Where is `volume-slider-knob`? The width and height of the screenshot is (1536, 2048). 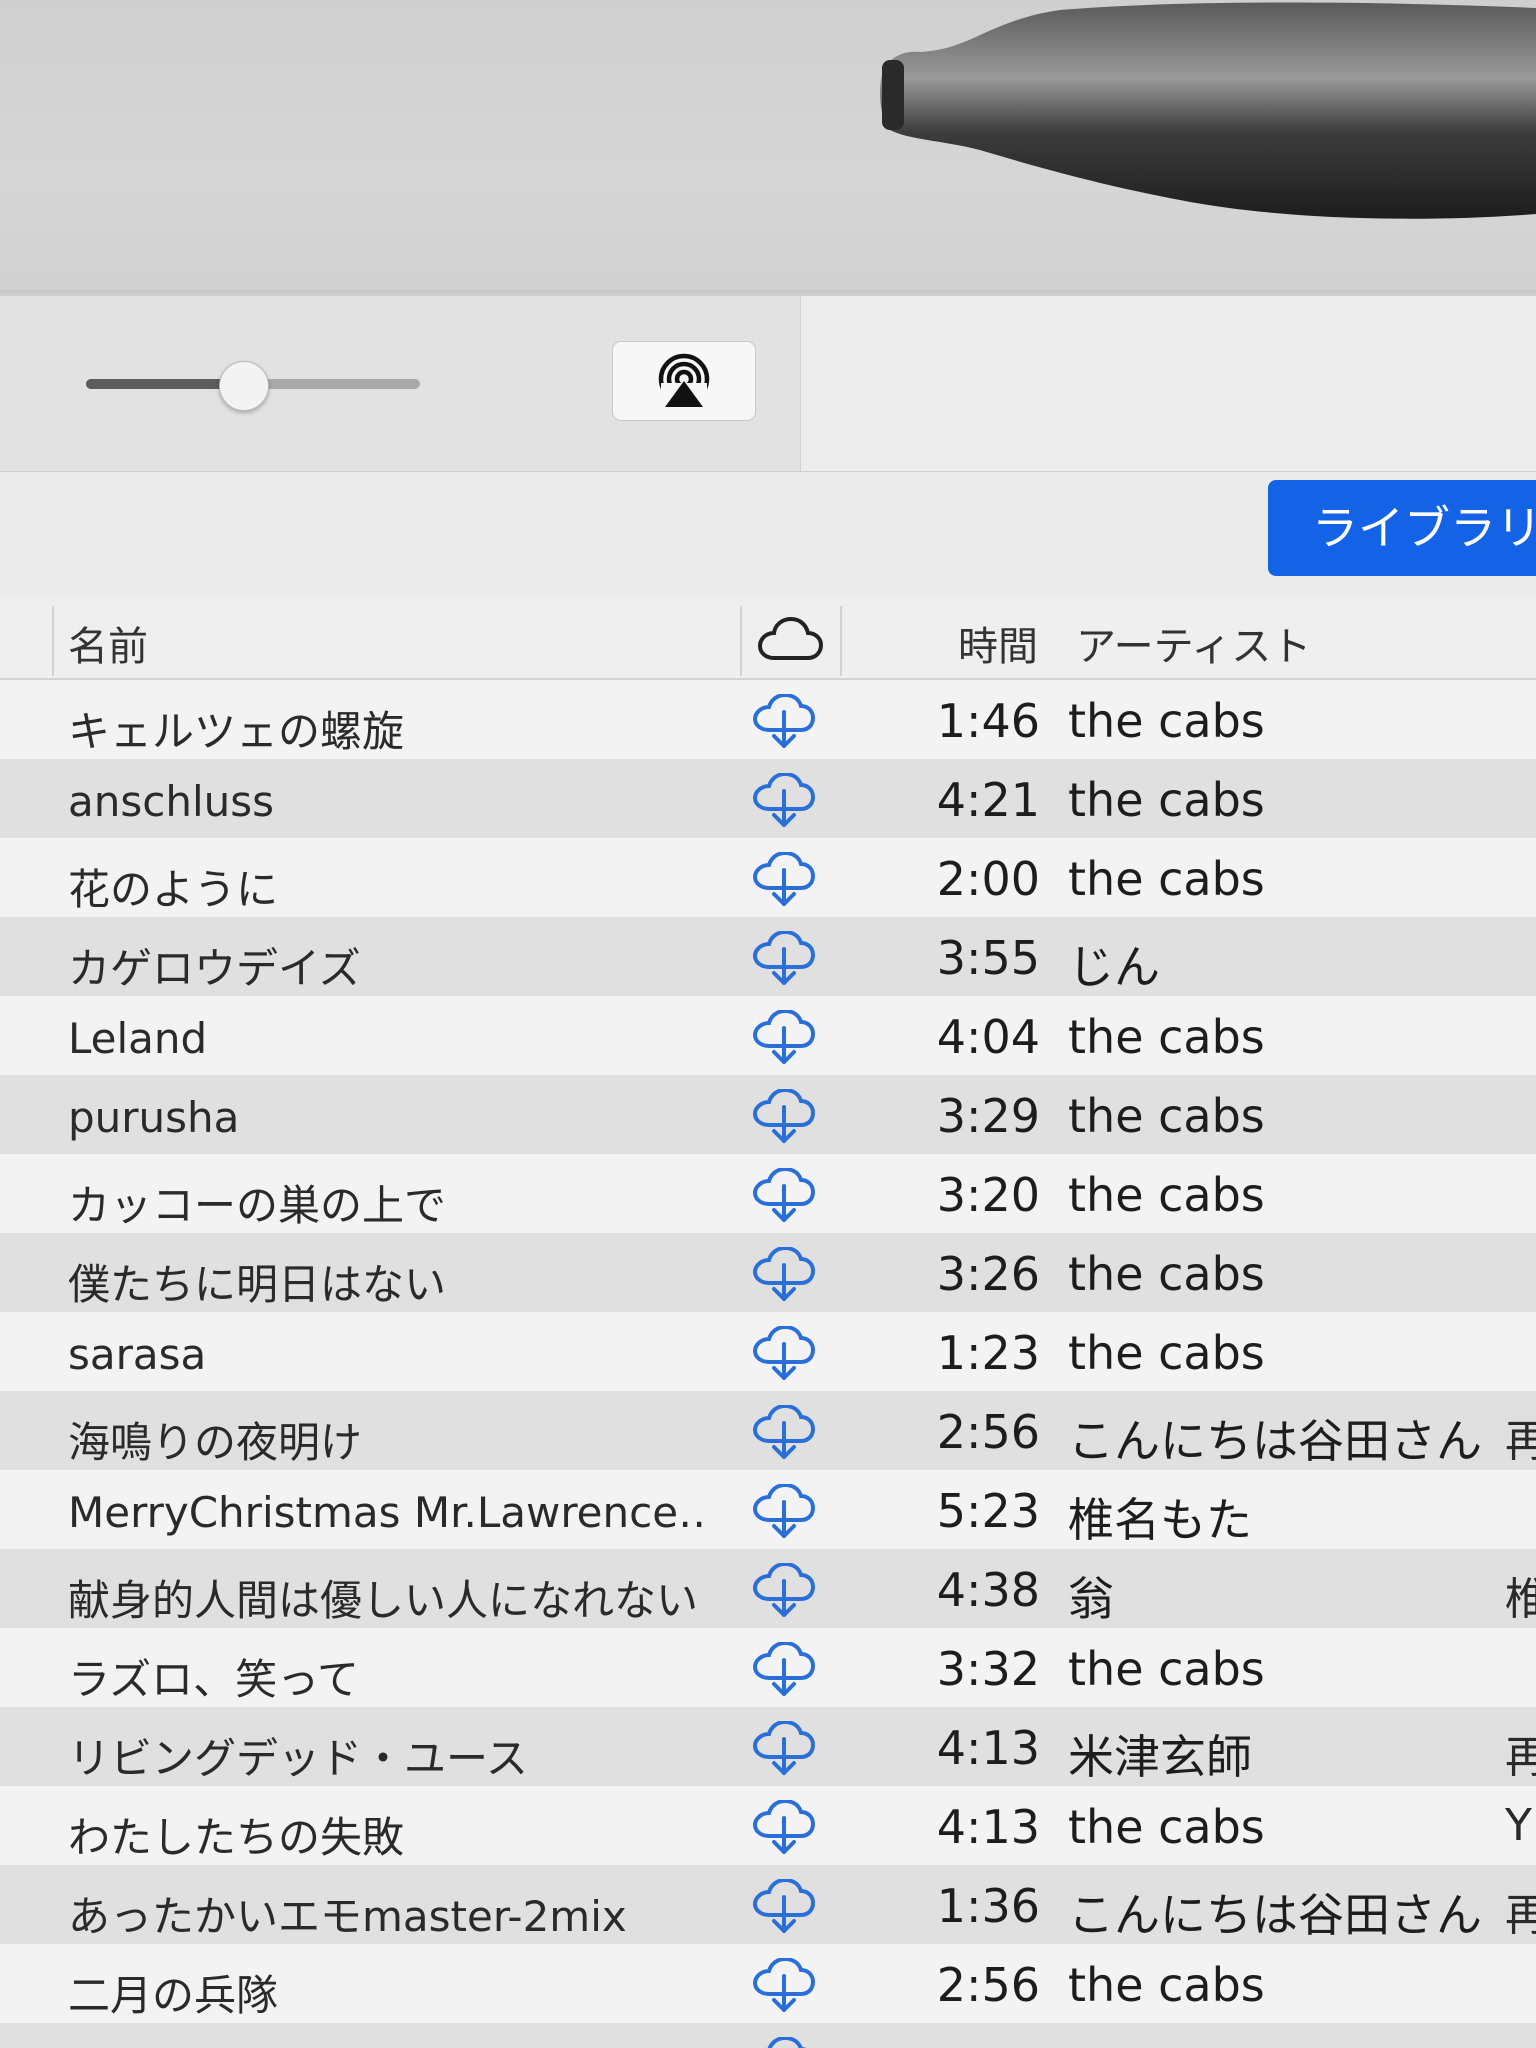
volume-slider-knob is located at coordinates (243, 386).